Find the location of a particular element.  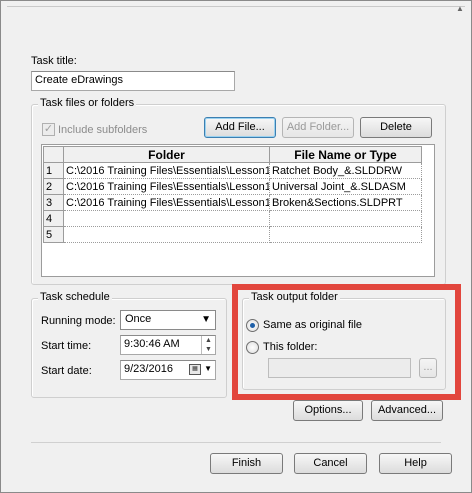

task-title-label: Task title: is located at coordinates (54, 61).